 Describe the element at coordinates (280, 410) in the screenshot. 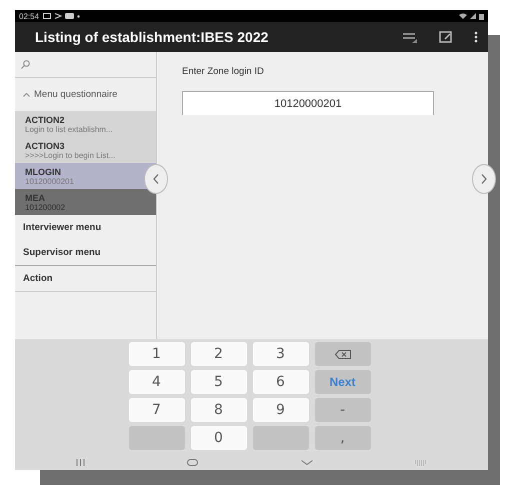

I see `keyboard-key: 9` at that location.